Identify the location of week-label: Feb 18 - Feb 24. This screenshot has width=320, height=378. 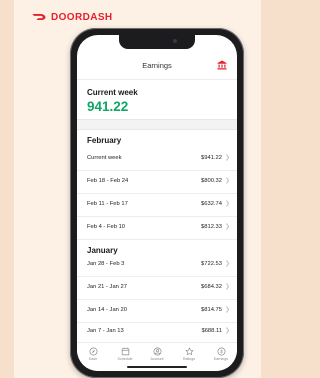
(108, 181).